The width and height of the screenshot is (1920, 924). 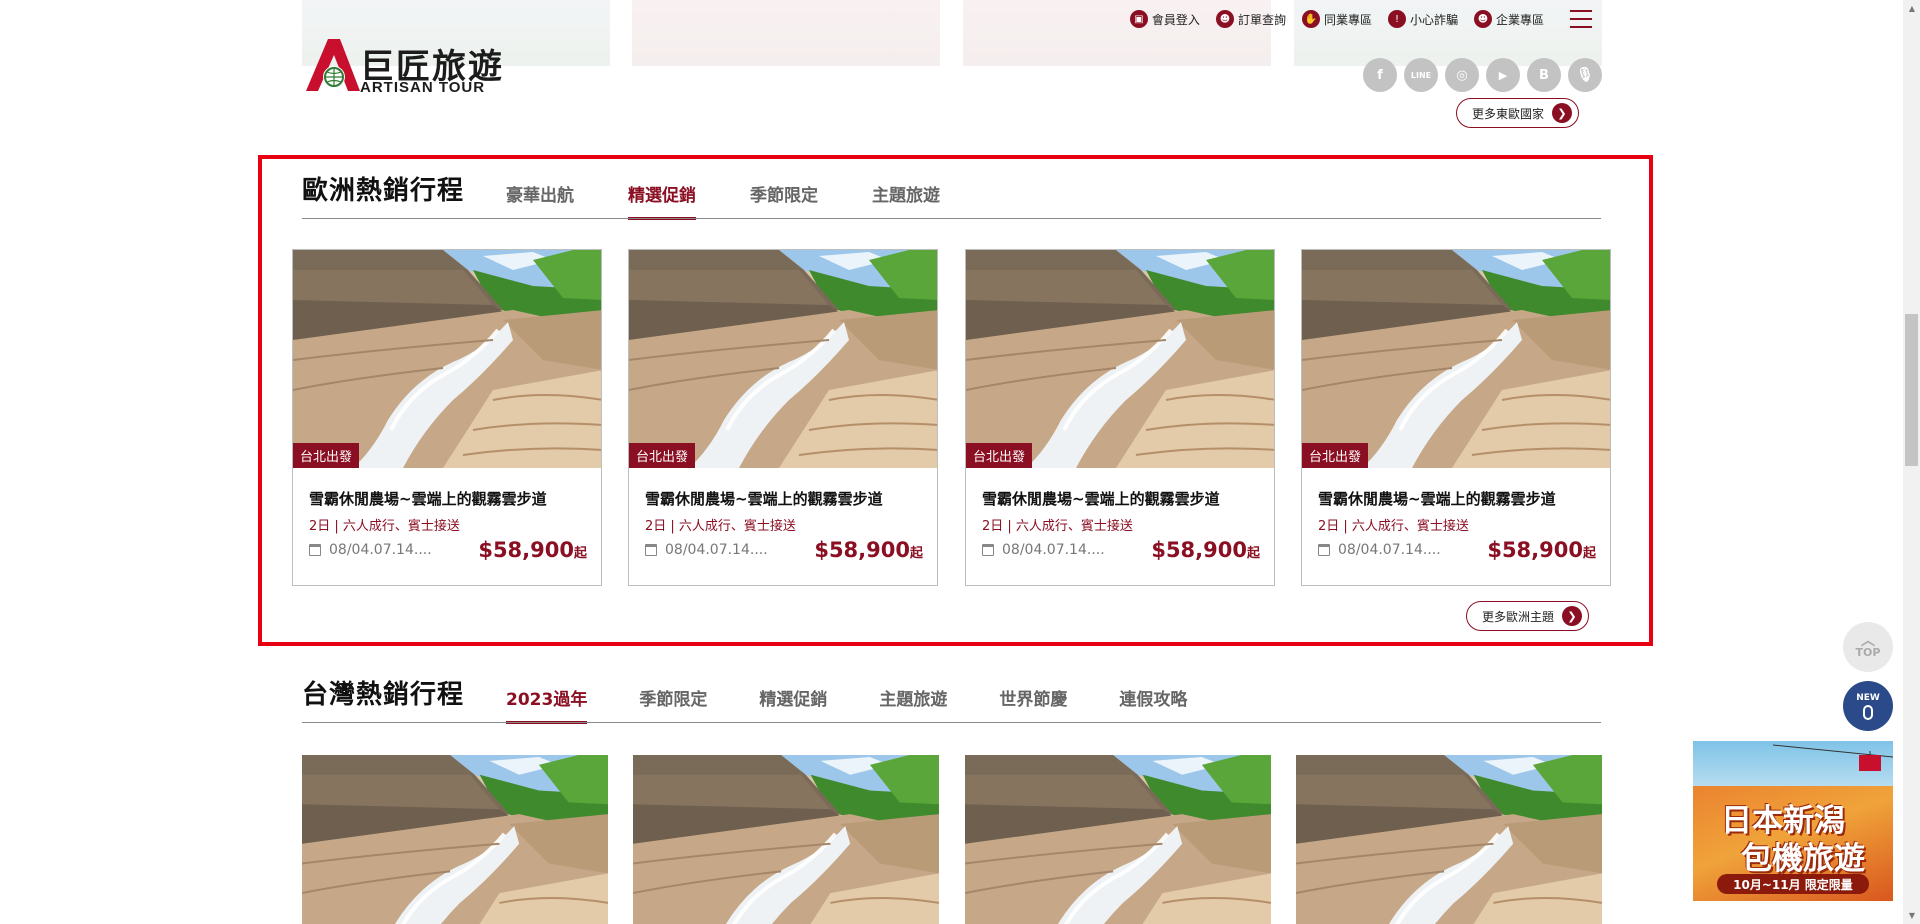 What do you see at coordinates (1336, 19) in the screenshot?
I see `nav-agency-zone: ✋ 同業專區` at bounding box center [1336, 19].